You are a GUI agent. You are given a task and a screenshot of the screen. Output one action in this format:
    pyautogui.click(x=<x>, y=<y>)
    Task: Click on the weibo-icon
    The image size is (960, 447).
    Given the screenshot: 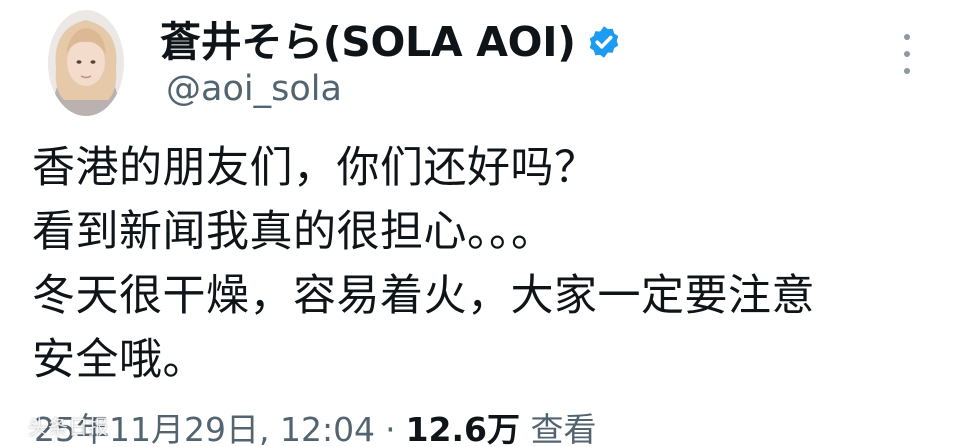 What is the action you would take?
    pyautogui.click(x=13, y=427)
    